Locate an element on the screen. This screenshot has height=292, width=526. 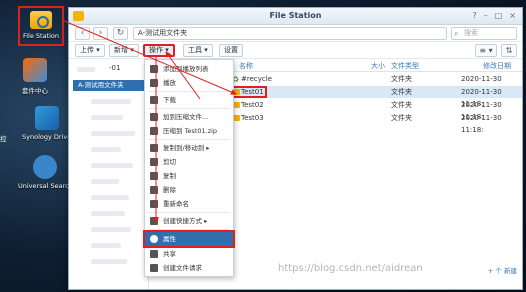
menu-item-copy: 复制 is located at coordinates (189, 176).